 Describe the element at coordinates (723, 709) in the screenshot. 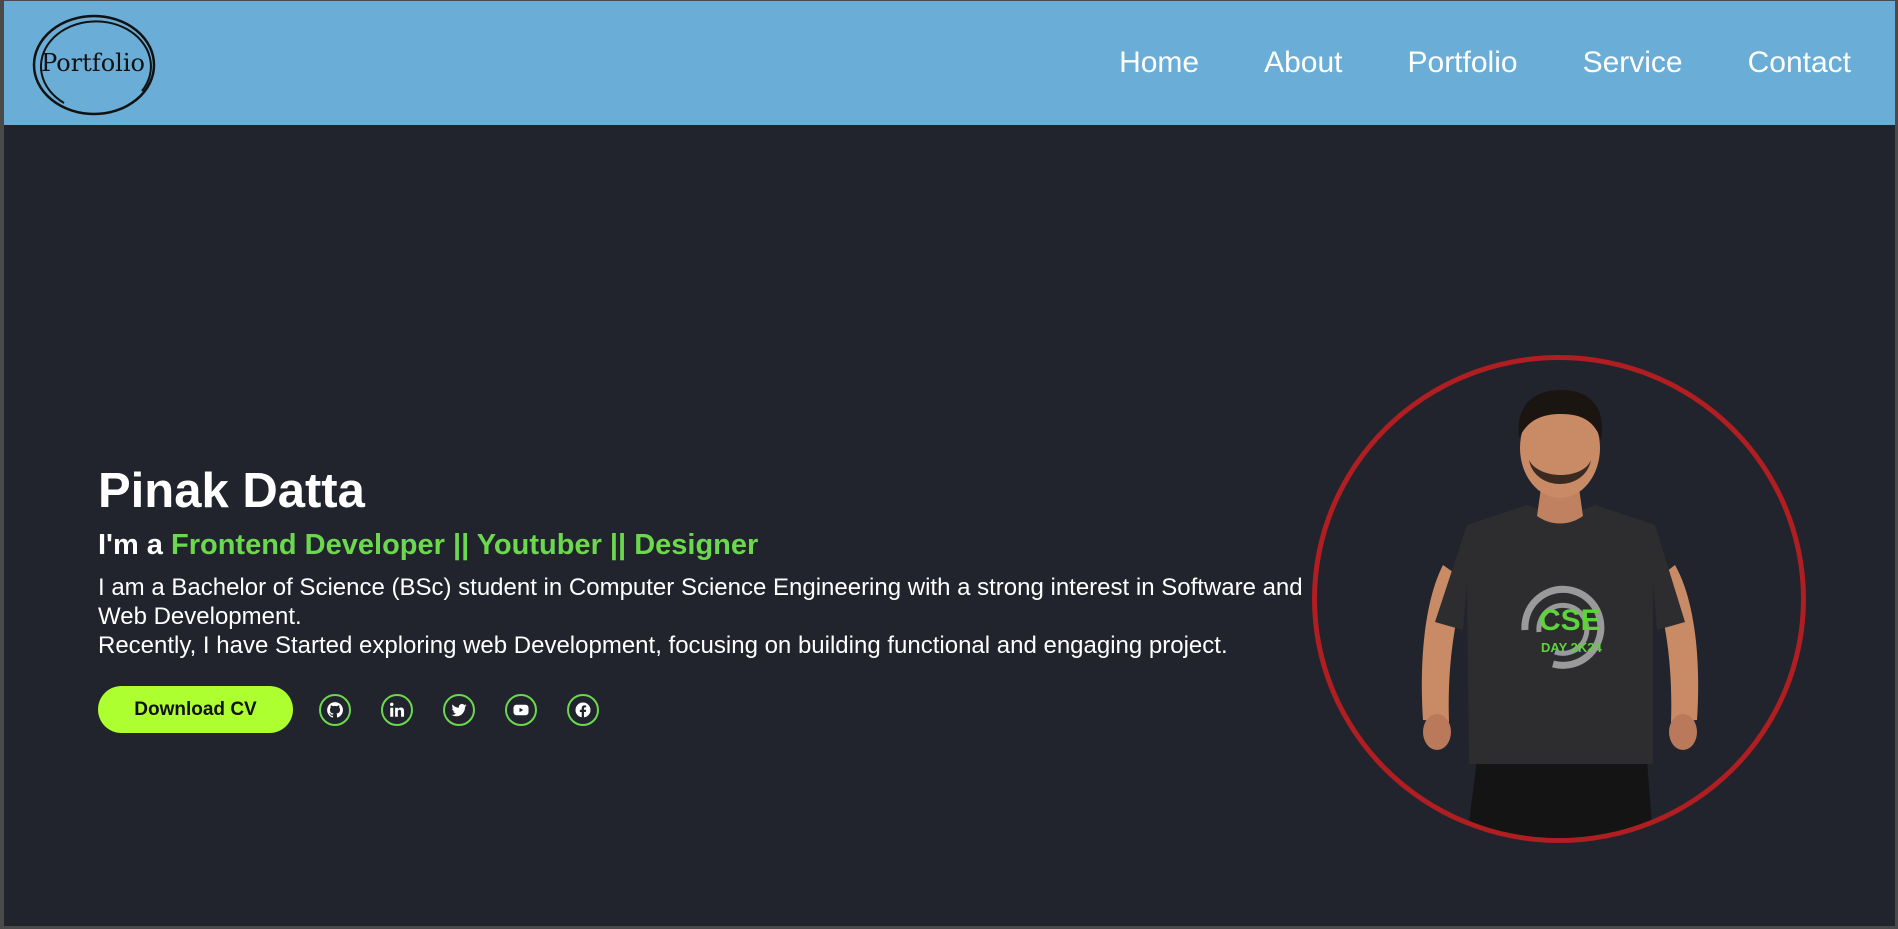

I see `hero-actions: Download CV` at that location.